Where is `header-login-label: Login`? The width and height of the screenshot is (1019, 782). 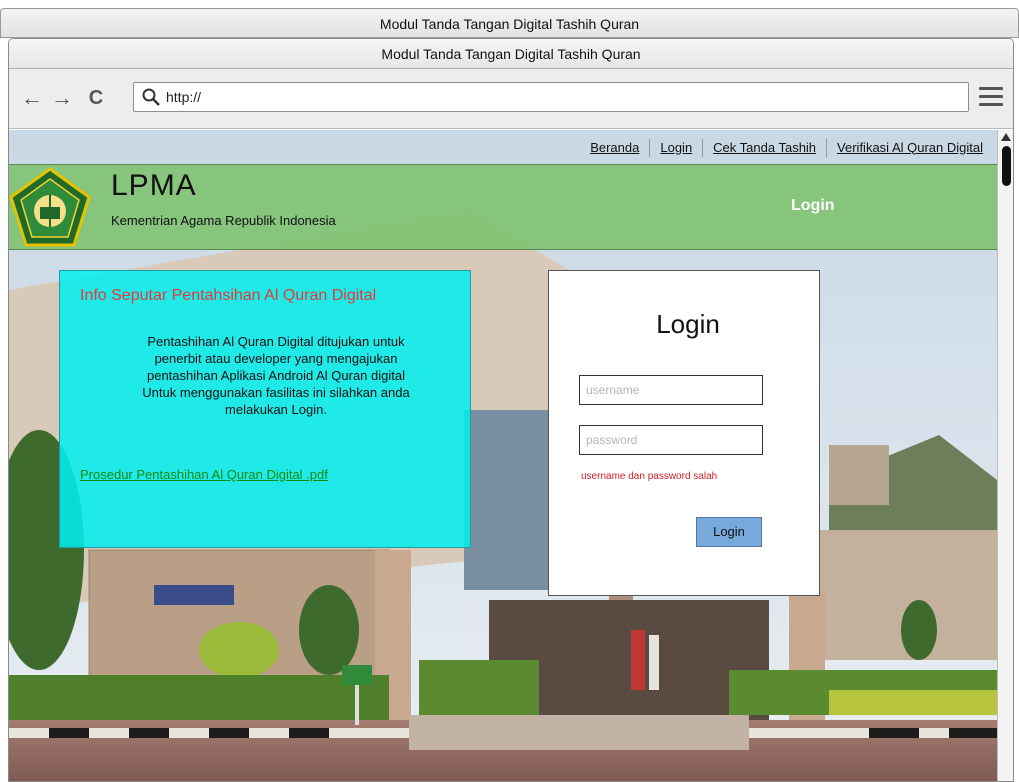
header-login-label: Login is located at coordinates (813, 205).